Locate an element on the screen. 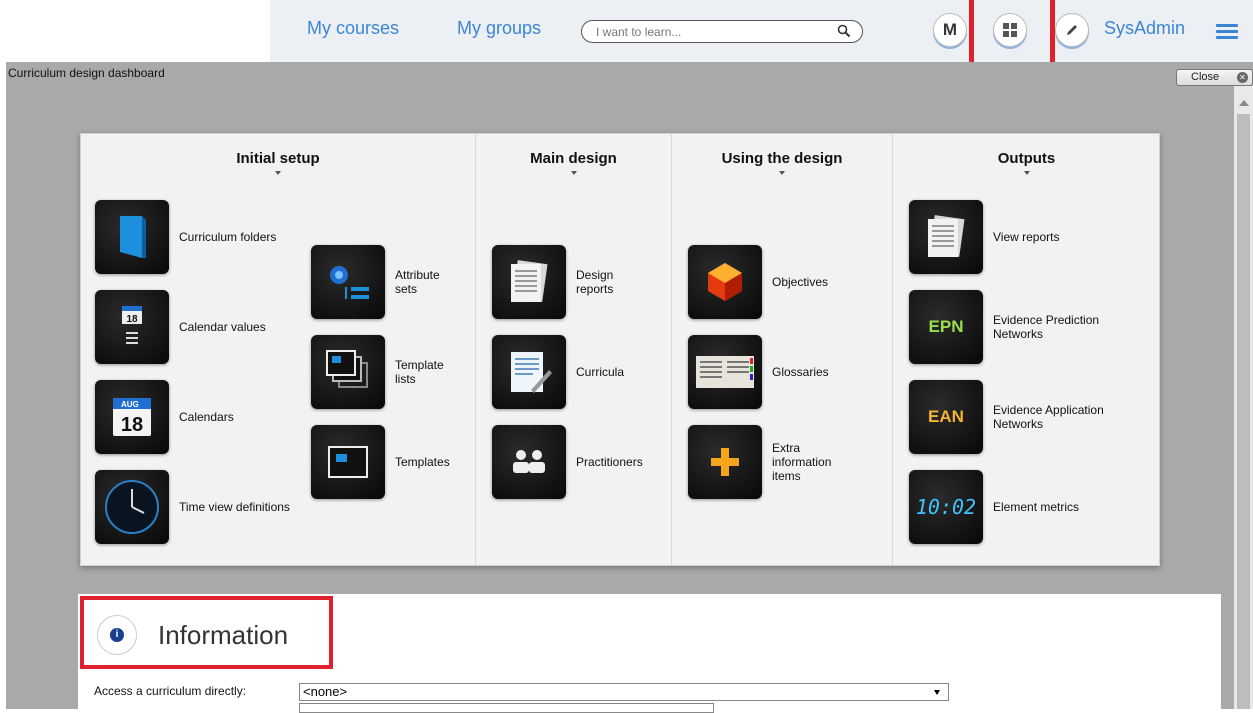  people-icon is located at coordinates (529, 462).